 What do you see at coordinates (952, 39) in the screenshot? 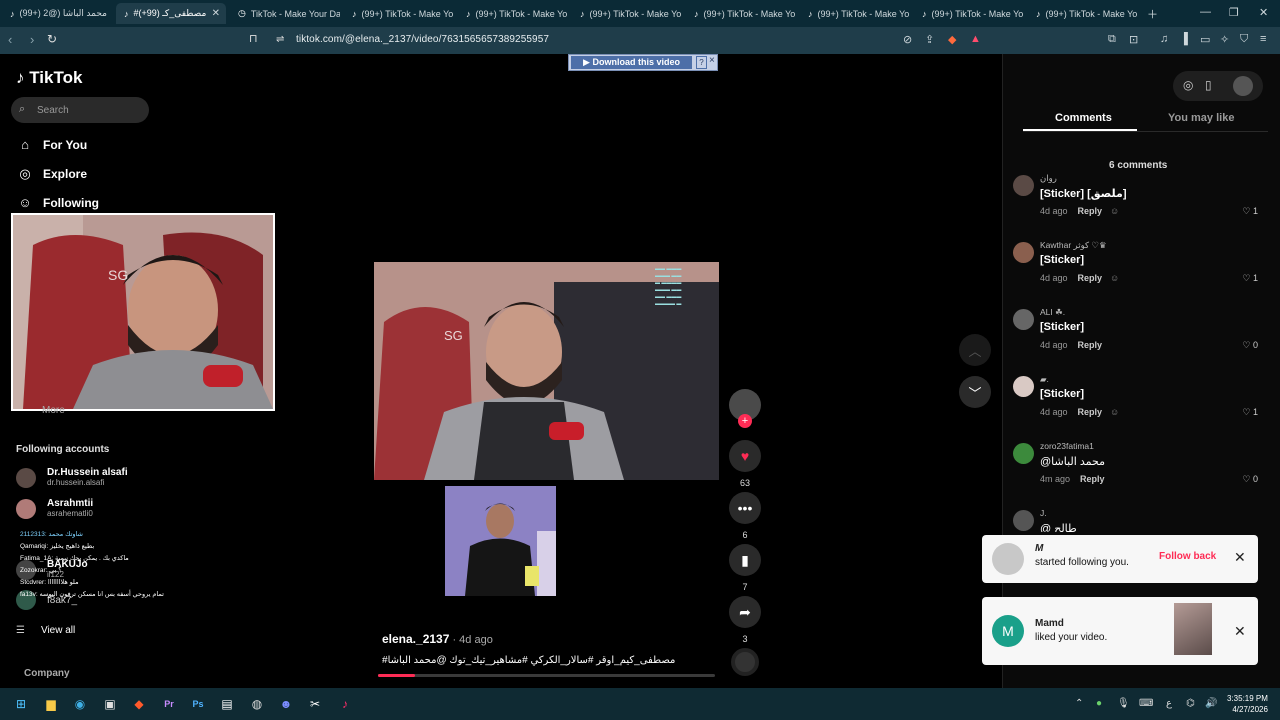
I see `brave-shield-icon: ◆` at bounding box center [952, 39].